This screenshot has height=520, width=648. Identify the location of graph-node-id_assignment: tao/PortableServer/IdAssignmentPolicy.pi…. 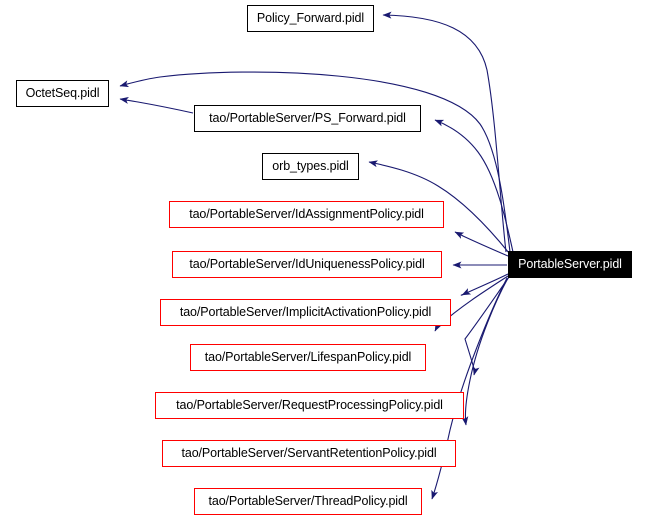
(306, 214).